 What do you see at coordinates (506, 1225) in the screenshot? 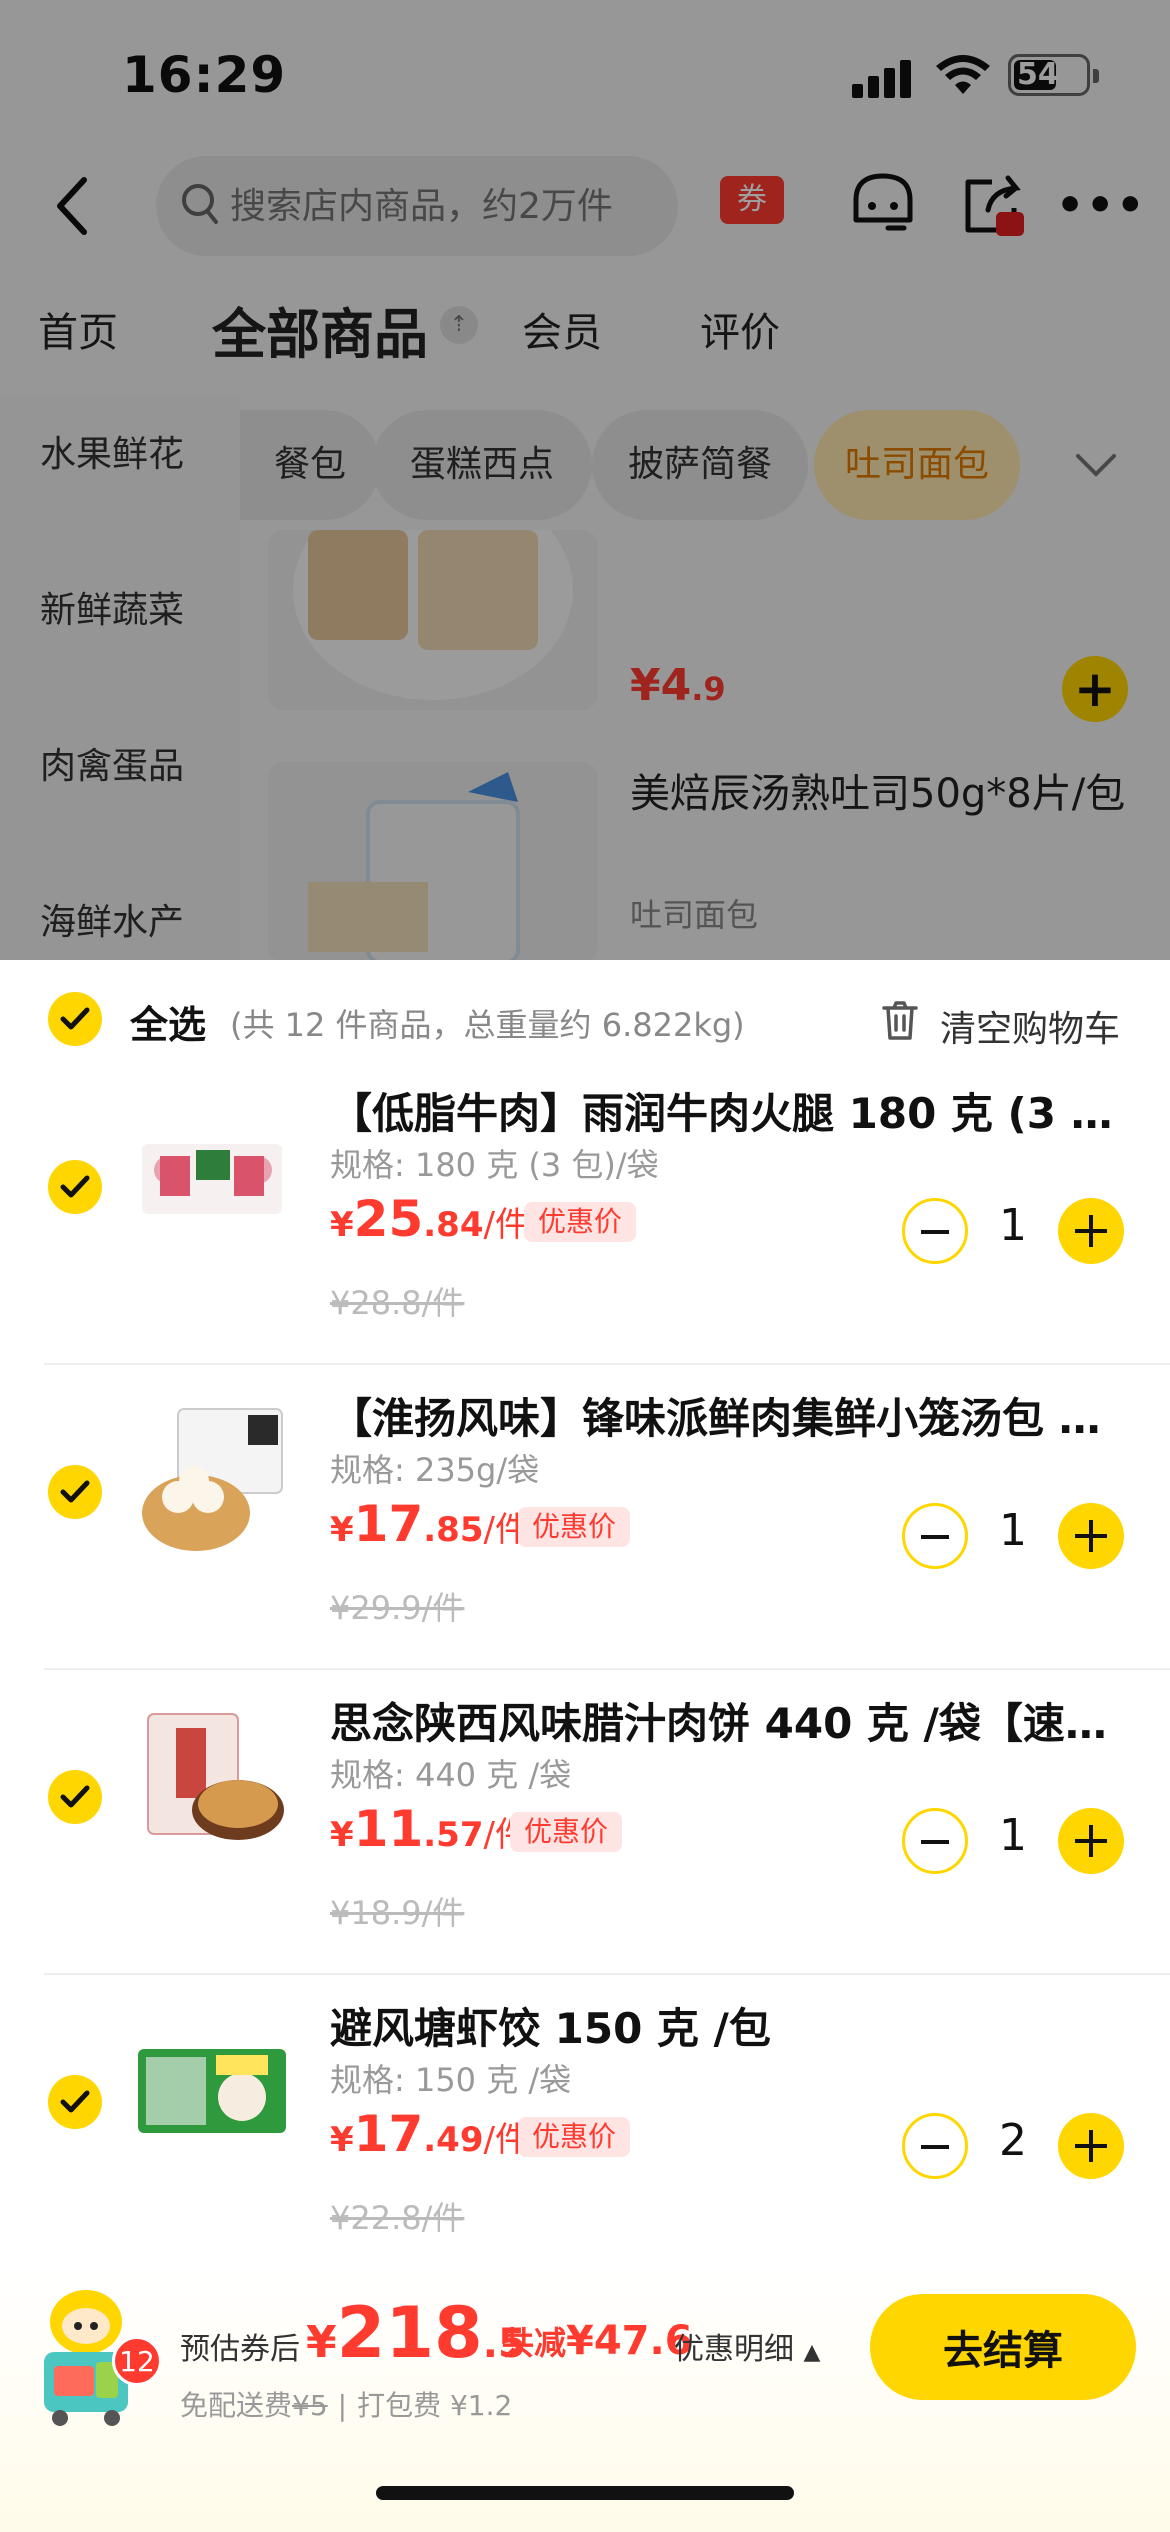
I see `price-unit: /件` at bounding box center [506, 1225].